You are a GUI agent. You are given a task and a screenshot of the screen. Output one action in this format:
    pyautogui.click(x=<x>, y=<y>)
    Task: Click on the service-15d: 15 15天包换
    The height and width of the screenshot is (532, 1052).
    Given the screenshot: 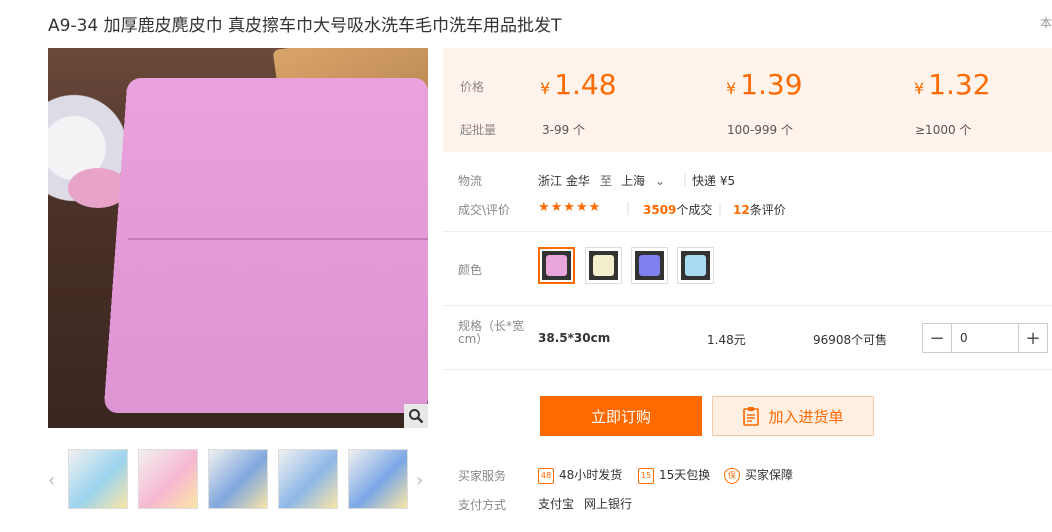 What is the action you would take?
    pyautogui.click(x=674, y=475)
    